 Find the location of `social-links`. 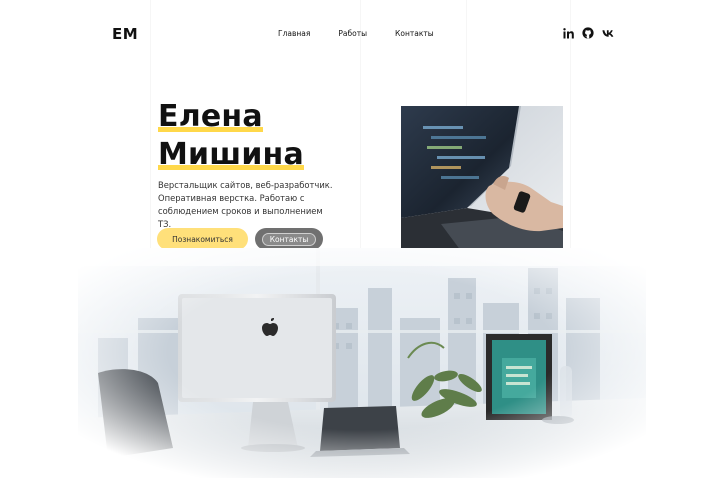

social-links is located at coordinates (588, 33).